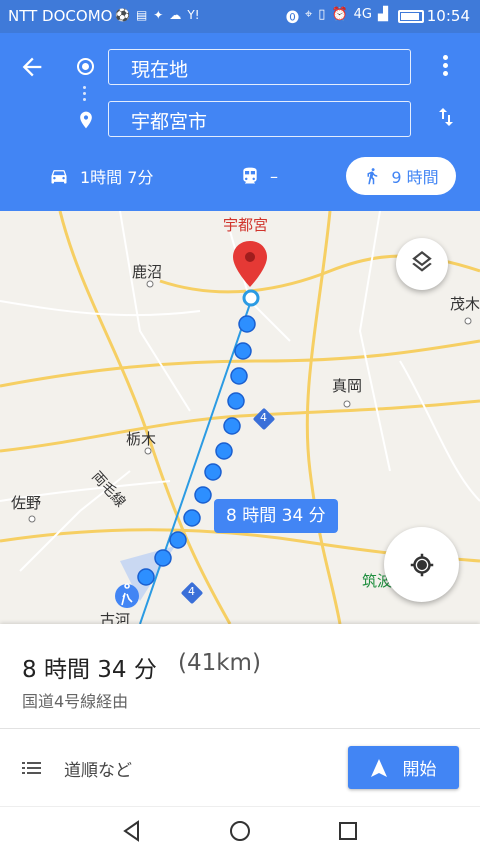 Image resolution: width=480 pixels, height=853 pixels. I want to click on swap-icon, so click(446, 117).